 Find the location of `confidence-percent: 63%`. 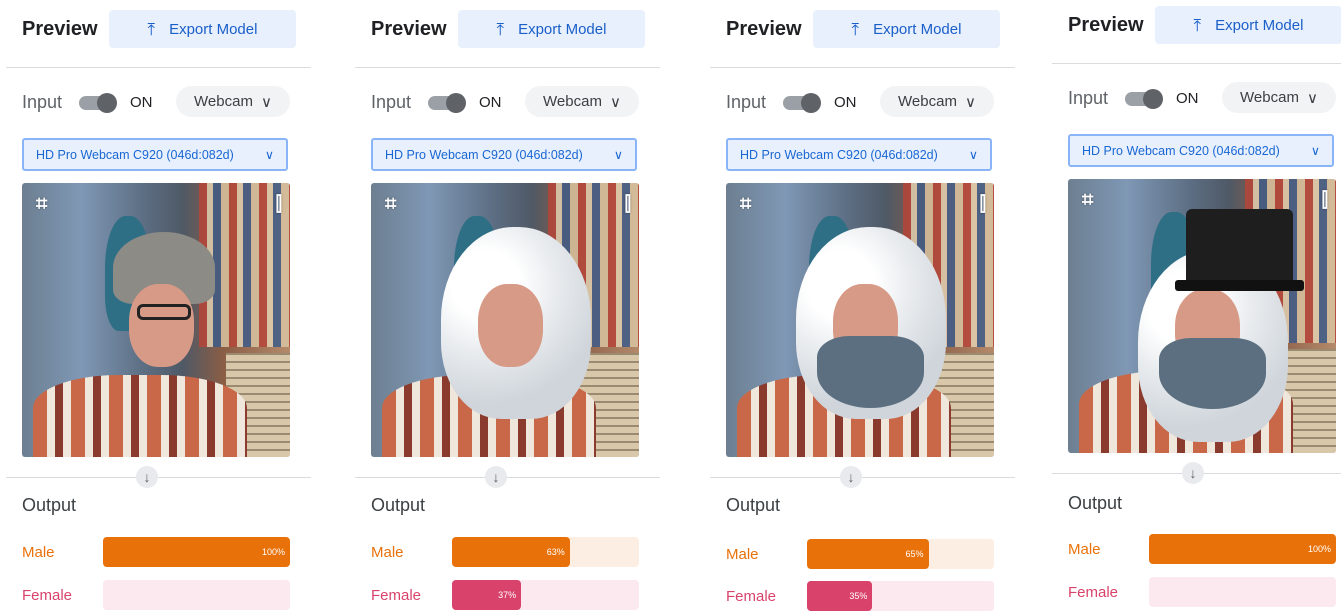

confidence-percent: 63% is located at coordinates (555, 552).